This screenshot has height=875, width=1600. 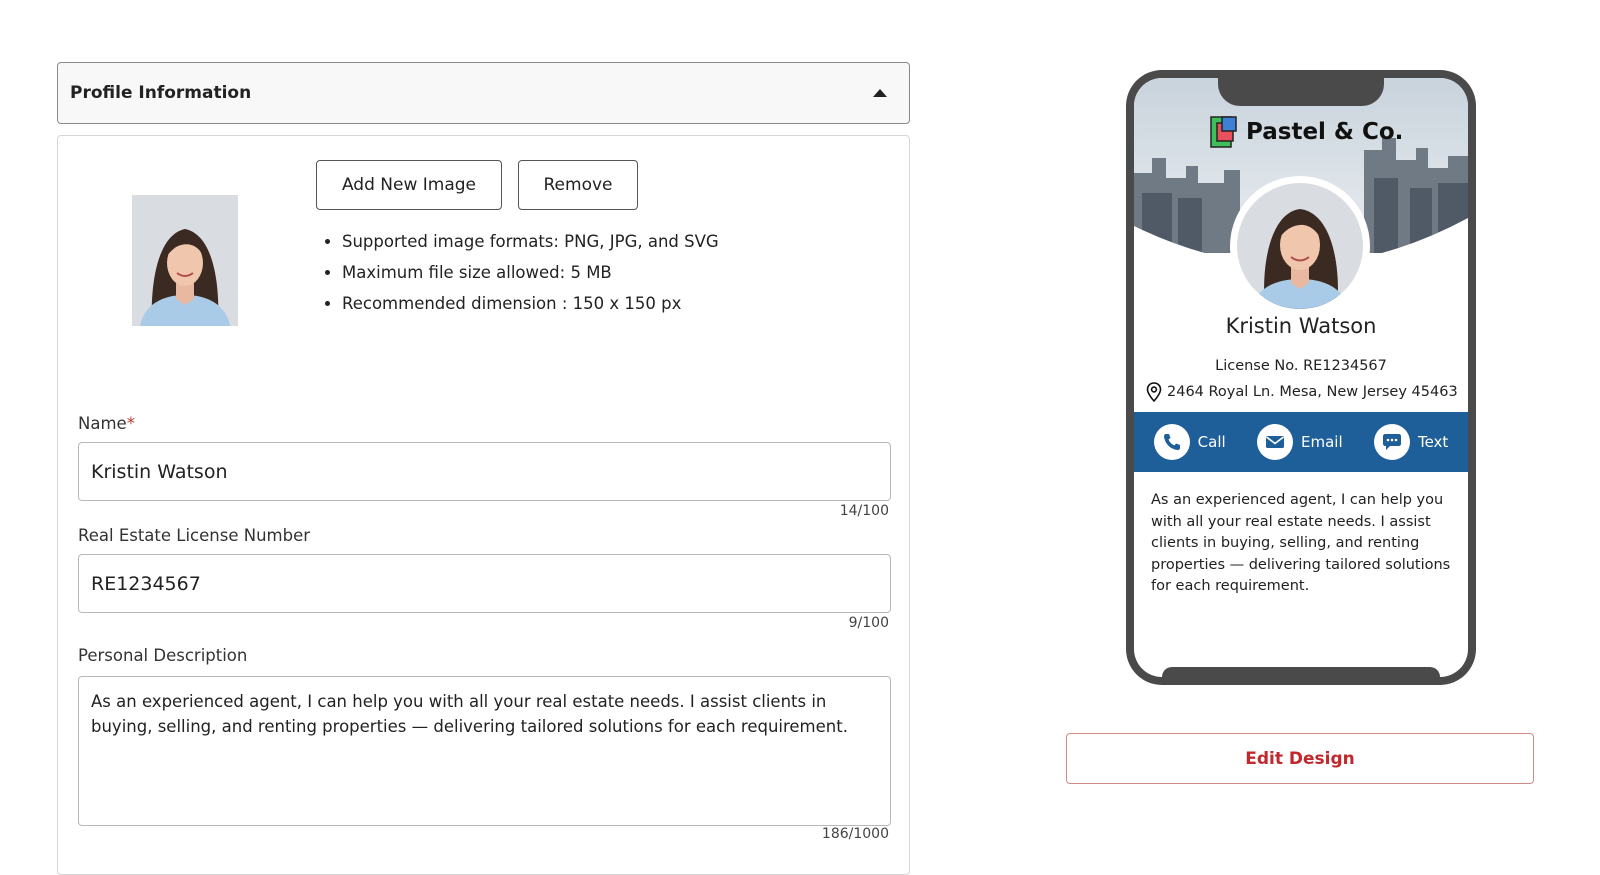 What do you see at coordinates (855, 834) in the screenshot?
I see `description-char-counter: 186/1000` at bounding box center [855, 834].